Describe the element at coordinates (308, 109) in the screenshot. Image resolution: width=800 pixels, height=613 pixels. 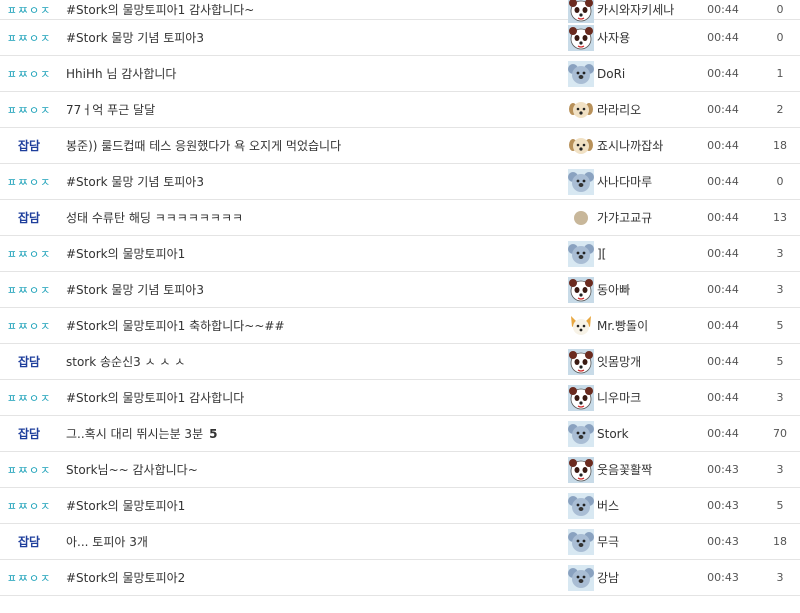
I see `post-title-link: 77ㅓ억 푸근 달달` at that location.